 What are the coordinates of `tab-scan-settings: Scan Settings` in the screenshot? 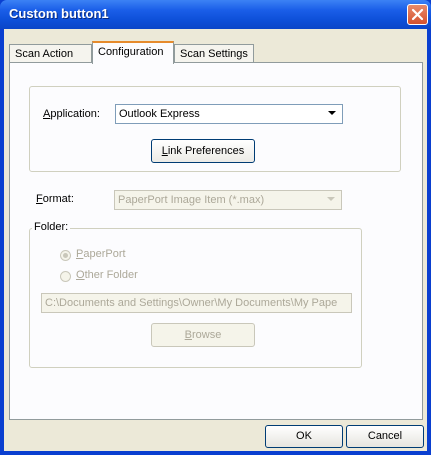 It's located at (214, 53).